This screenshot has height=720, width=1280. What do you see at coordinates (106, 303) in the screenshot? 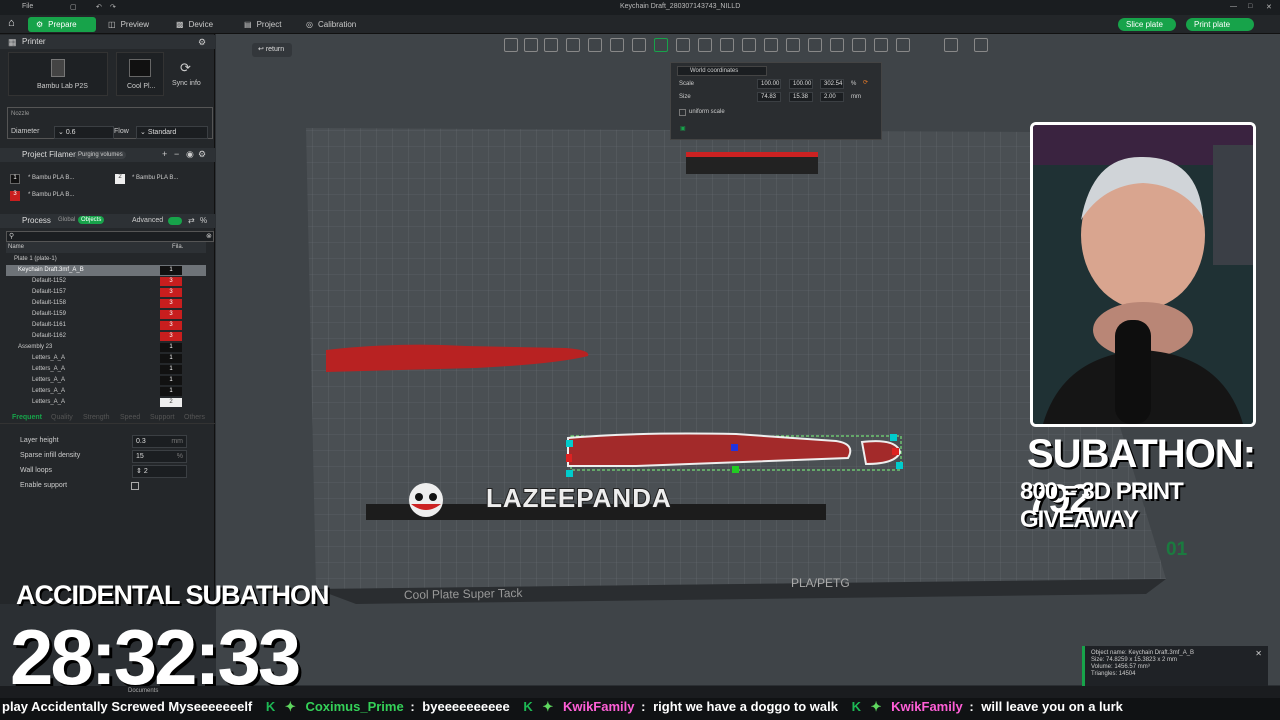
I see `object-tree-row: Default-1158 3` at bounding box center [106, 303].